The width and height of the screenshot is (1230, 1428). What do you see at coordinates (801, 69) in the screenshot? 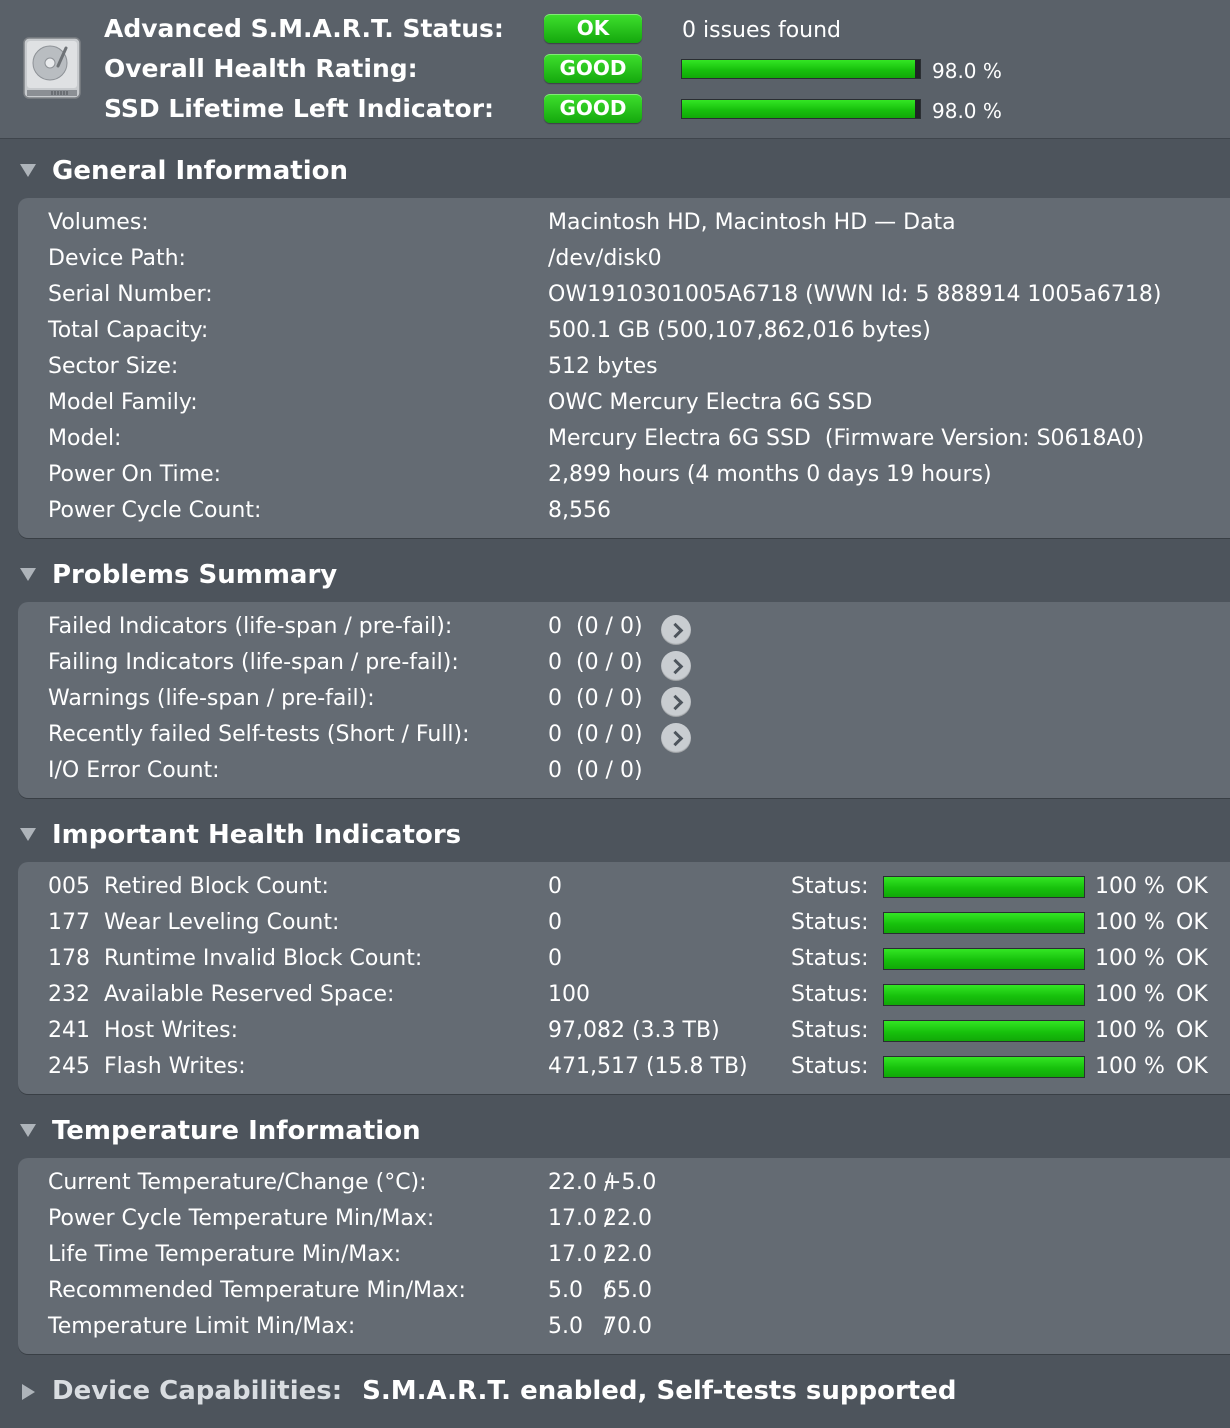
I see `health-rating-bar` at bounding box center [801, 69].